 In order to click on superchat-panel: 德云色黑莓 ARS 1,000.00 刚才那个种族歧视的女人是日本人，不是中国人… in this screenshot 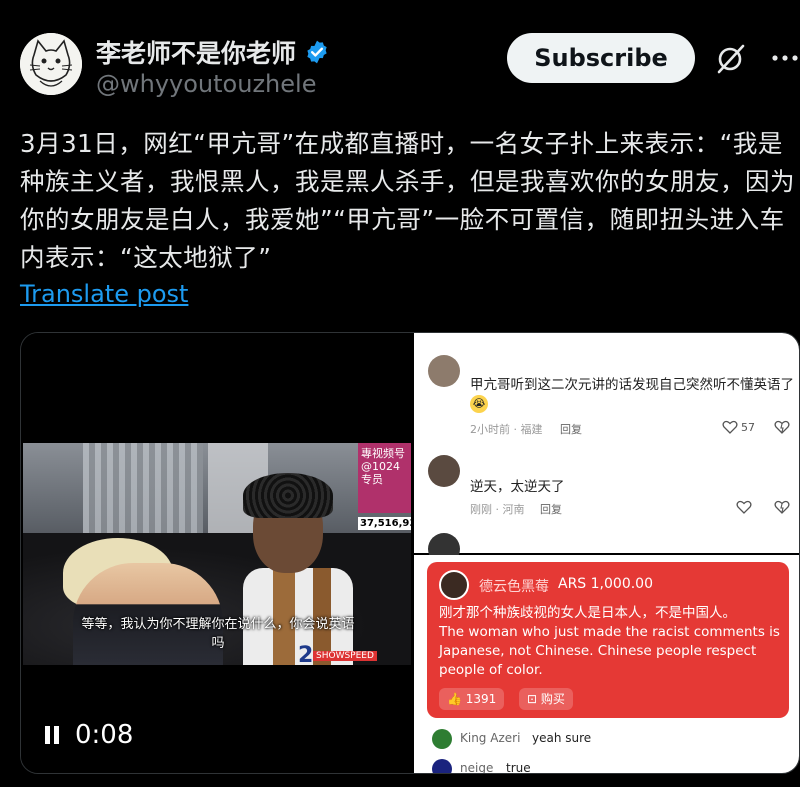, I will do `click(606, 664)`.